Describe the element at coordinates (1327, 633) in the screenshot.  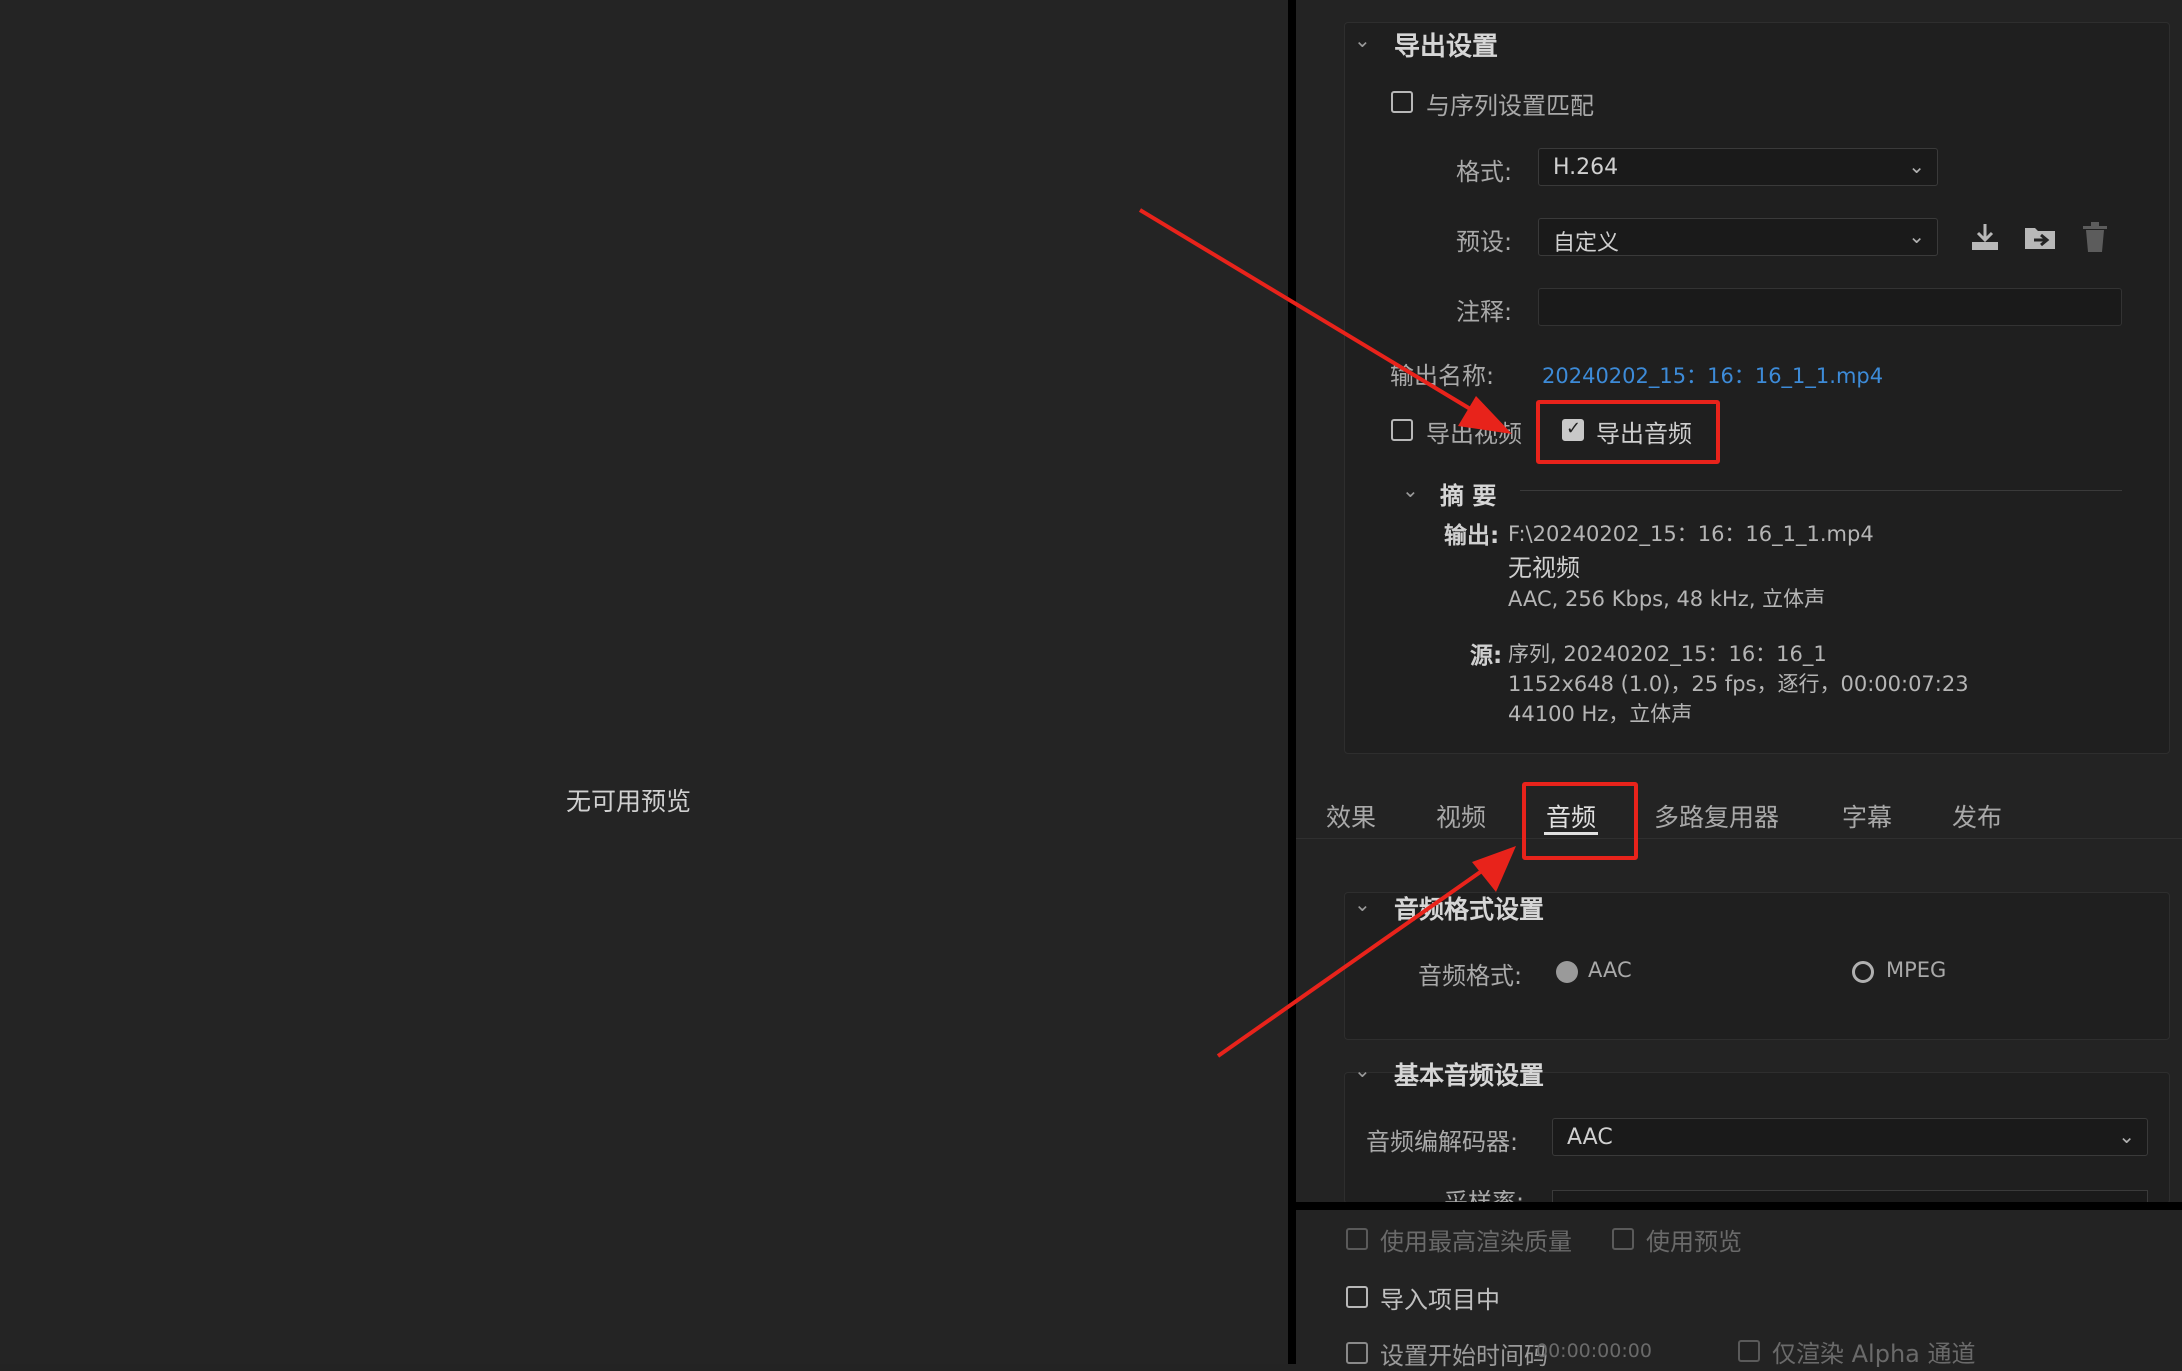
I see `annotation-arrows` at that location.